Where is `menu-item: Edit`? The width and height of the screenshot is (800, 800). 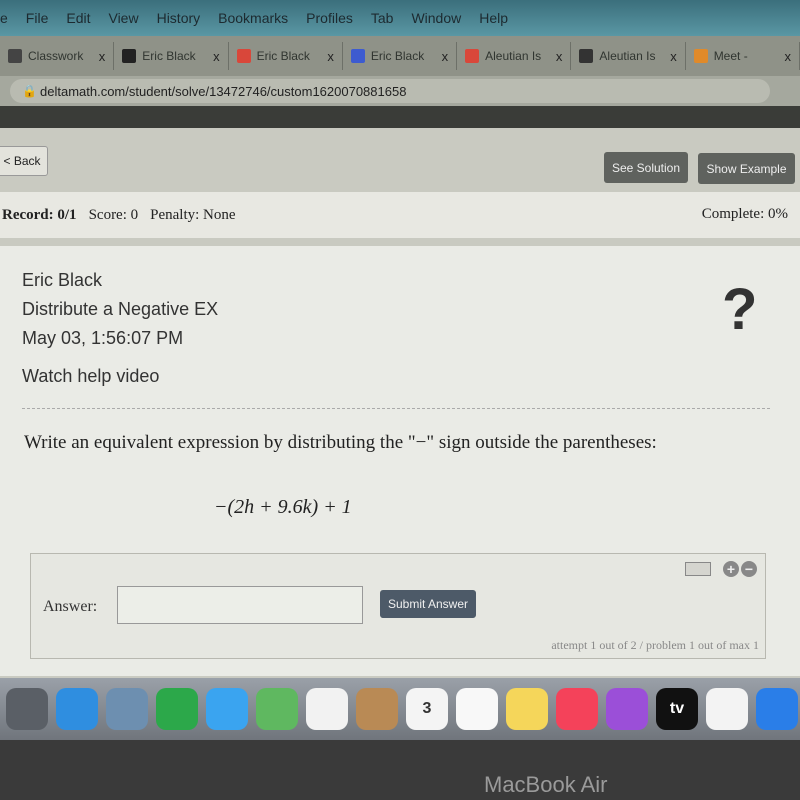 menu-item: Edit is located at coordinates (78, 18).